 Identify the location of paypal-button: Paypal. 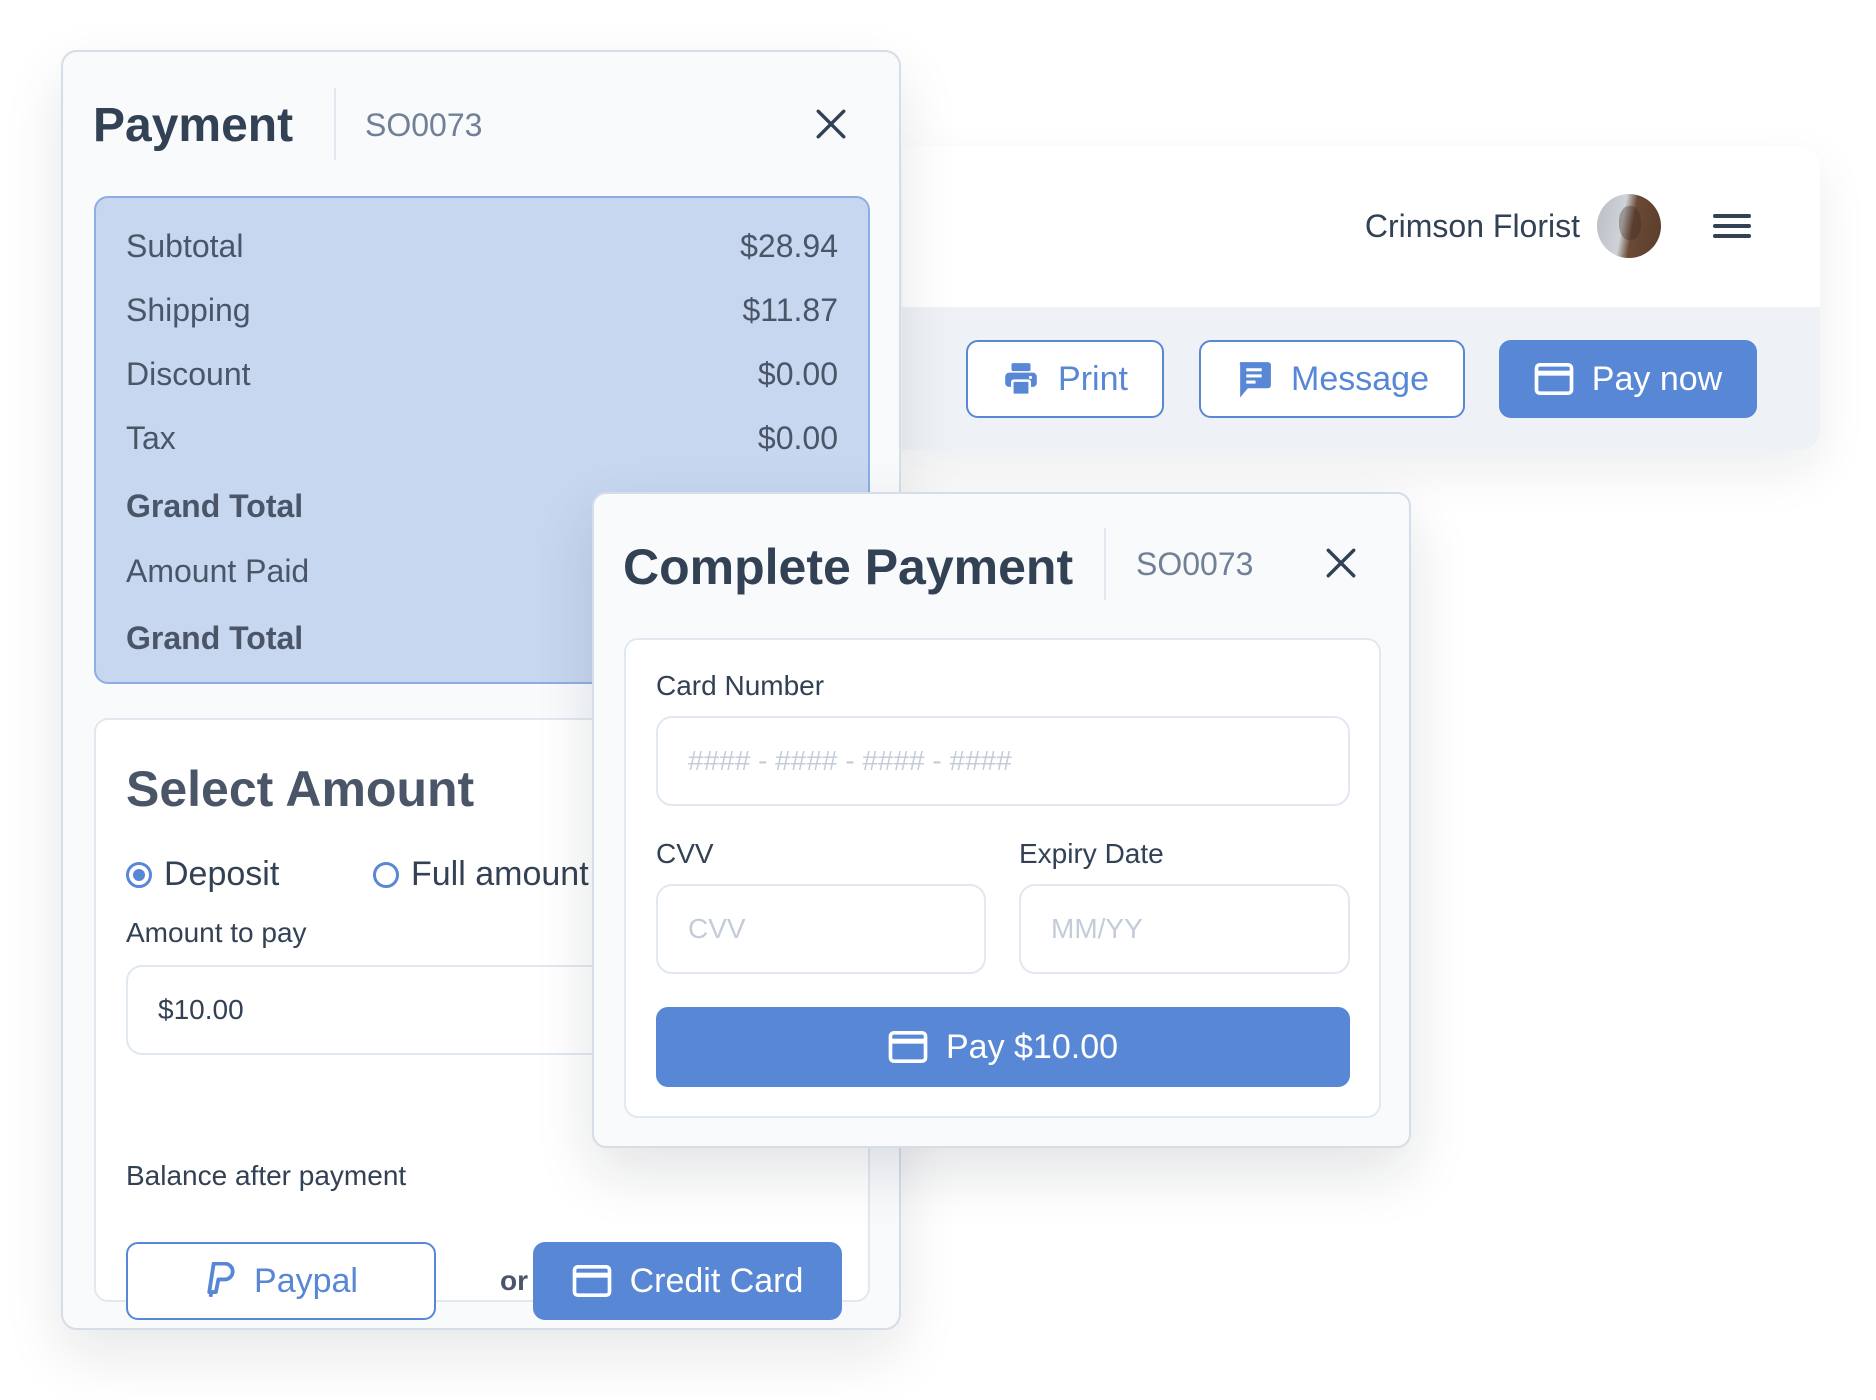
(281, 1281).